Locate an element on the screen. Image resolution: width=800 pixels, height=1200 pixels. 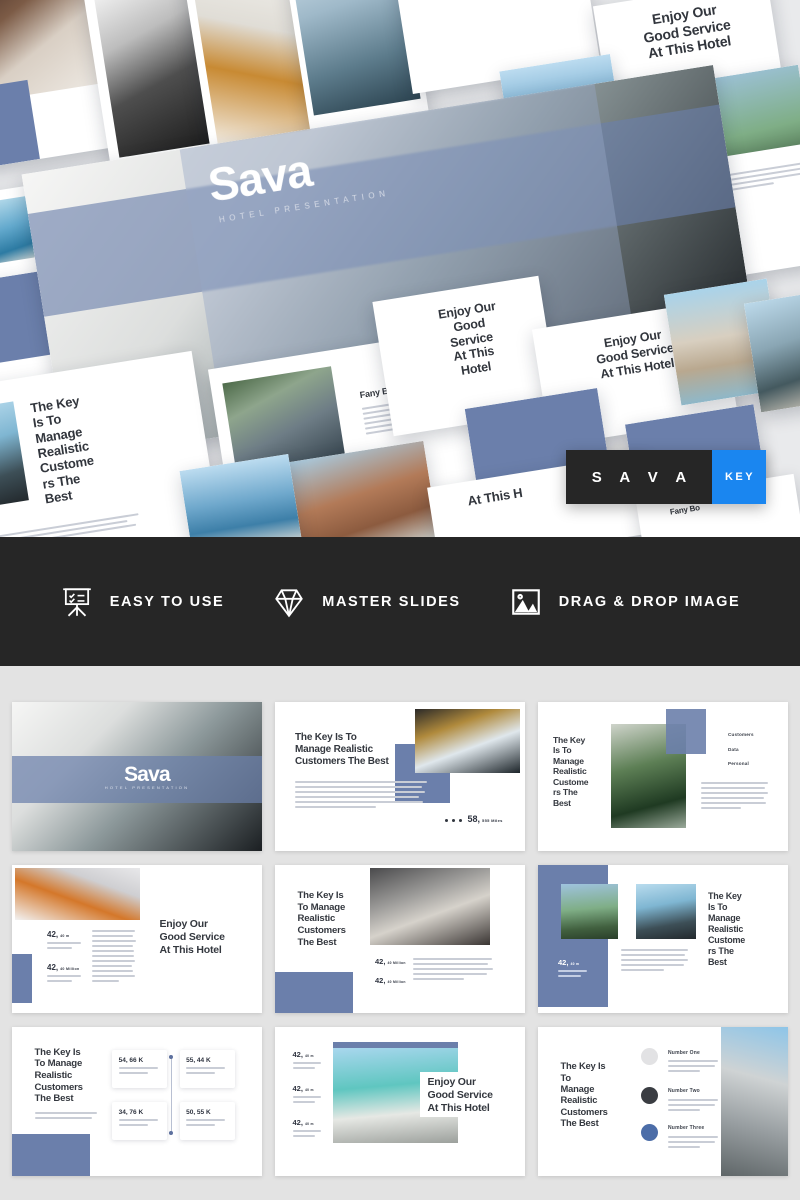
sava-badge-dark-panel: S A V A is located at coordinates (639, 477).